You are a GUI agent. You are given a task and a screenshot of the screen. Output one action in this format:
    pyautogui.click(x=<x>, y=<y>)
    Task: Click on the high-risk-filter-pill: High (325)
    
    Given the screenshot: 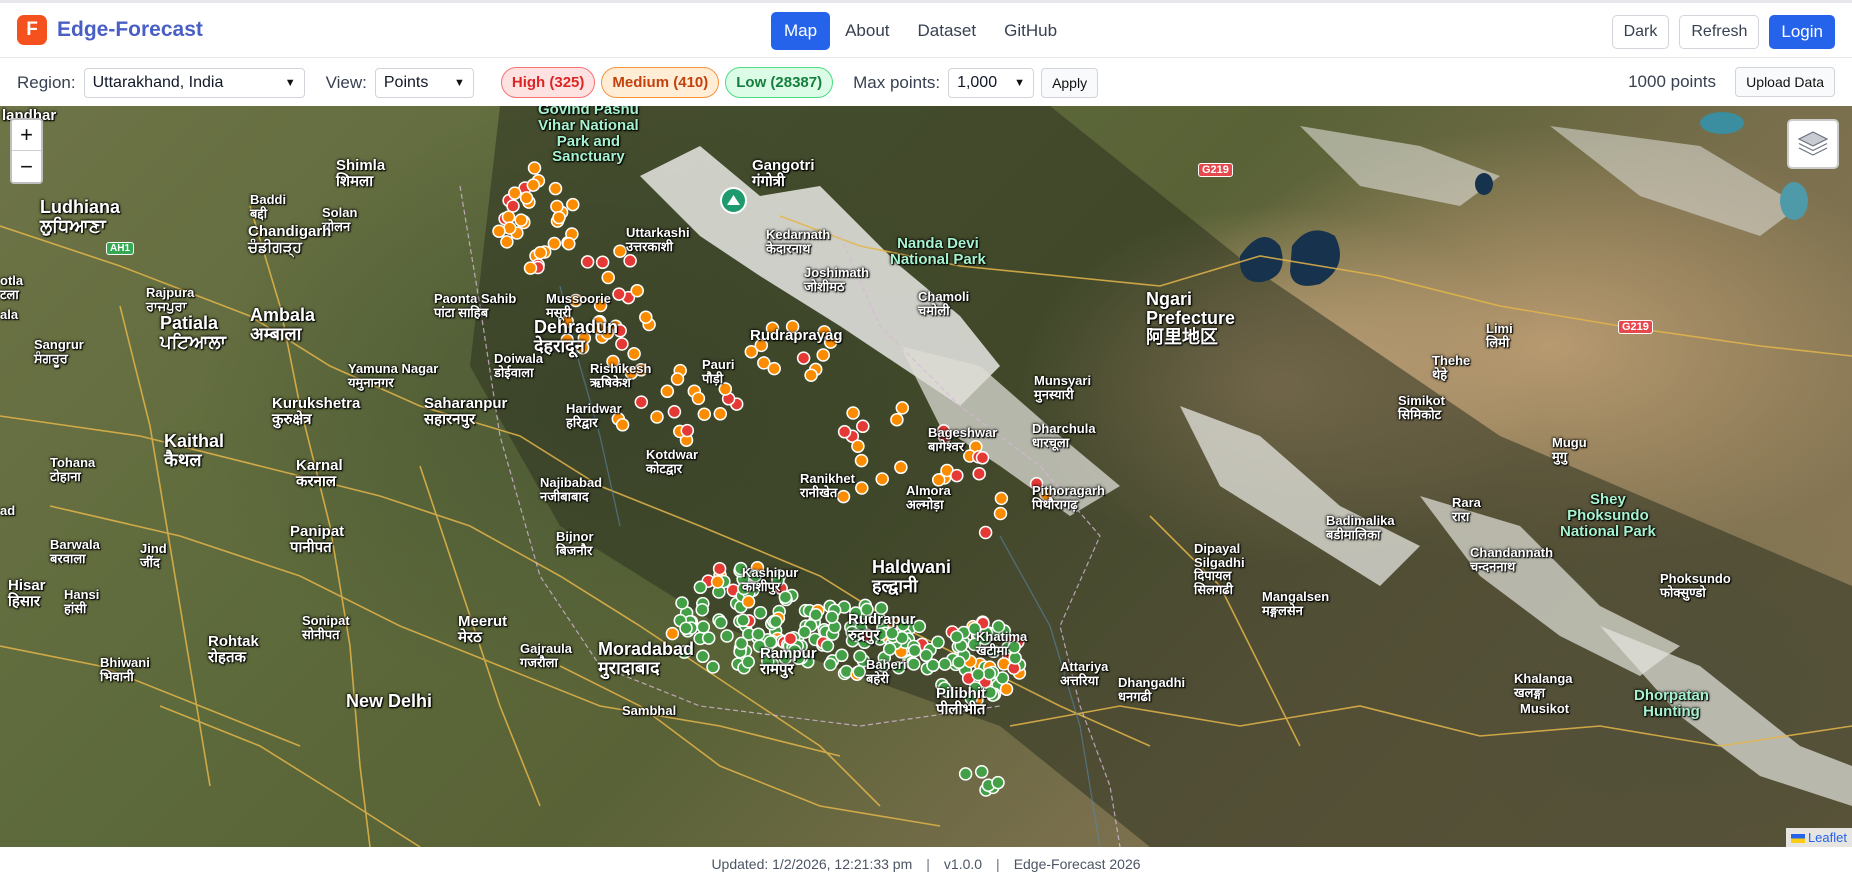 What is the action you would take?
    pyautogui.click(x=548, y=82)
    